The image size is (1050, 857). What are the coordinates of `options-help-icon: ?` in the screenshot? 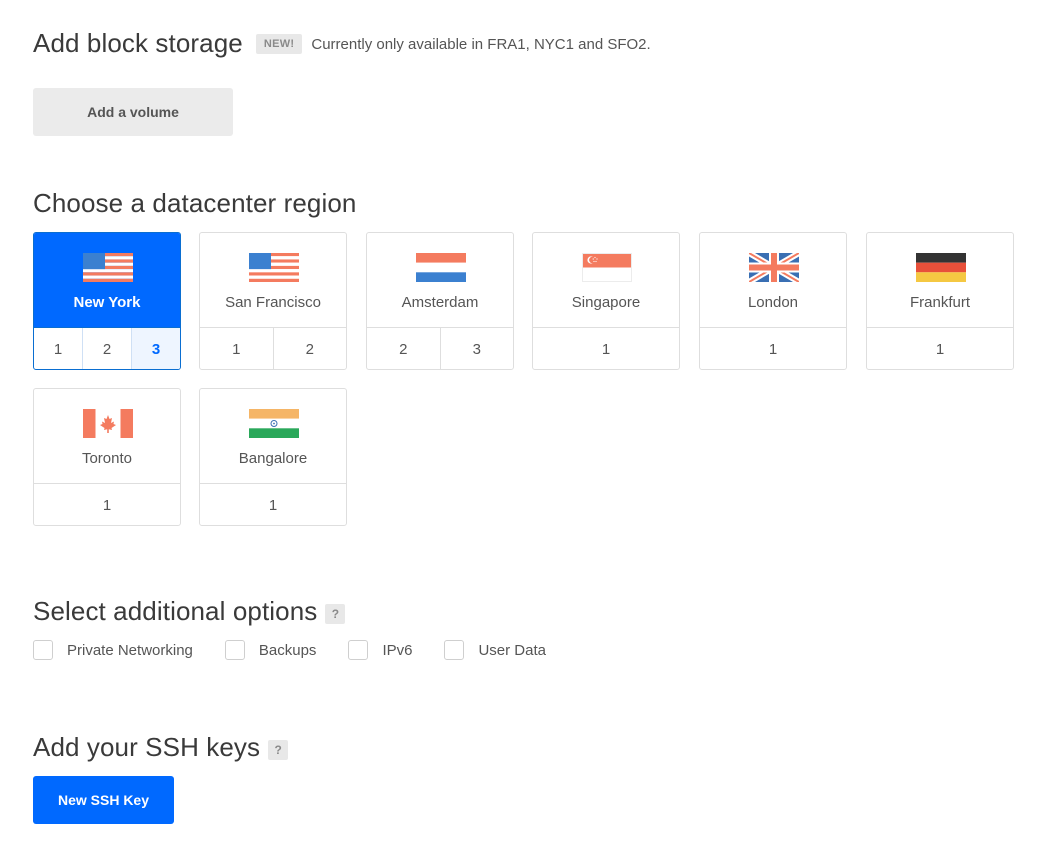 It's located at (335, 613).